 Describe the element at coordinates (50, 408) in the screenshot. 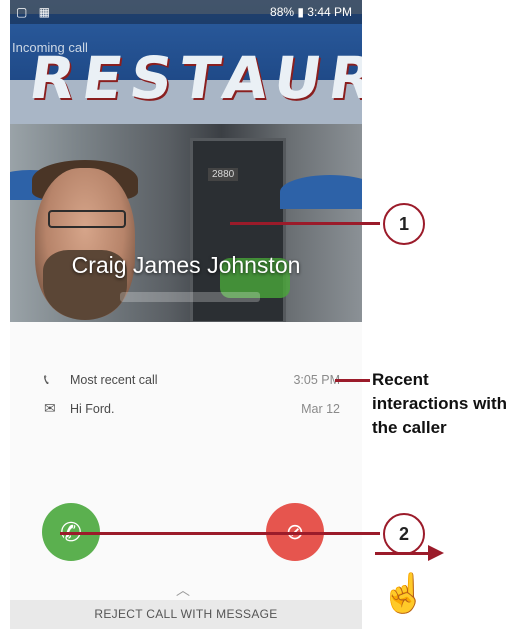

I see `message-icon: ✉︎` at that location.